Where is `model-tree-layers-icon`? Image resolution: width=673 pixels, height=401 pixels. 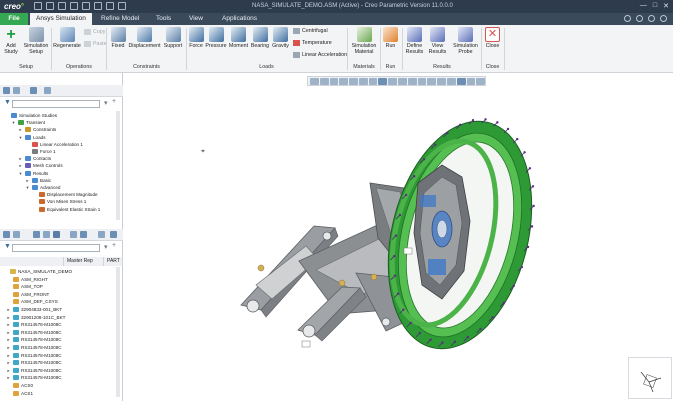
model-tree-layers-icon is located at coordinates (101, 234).